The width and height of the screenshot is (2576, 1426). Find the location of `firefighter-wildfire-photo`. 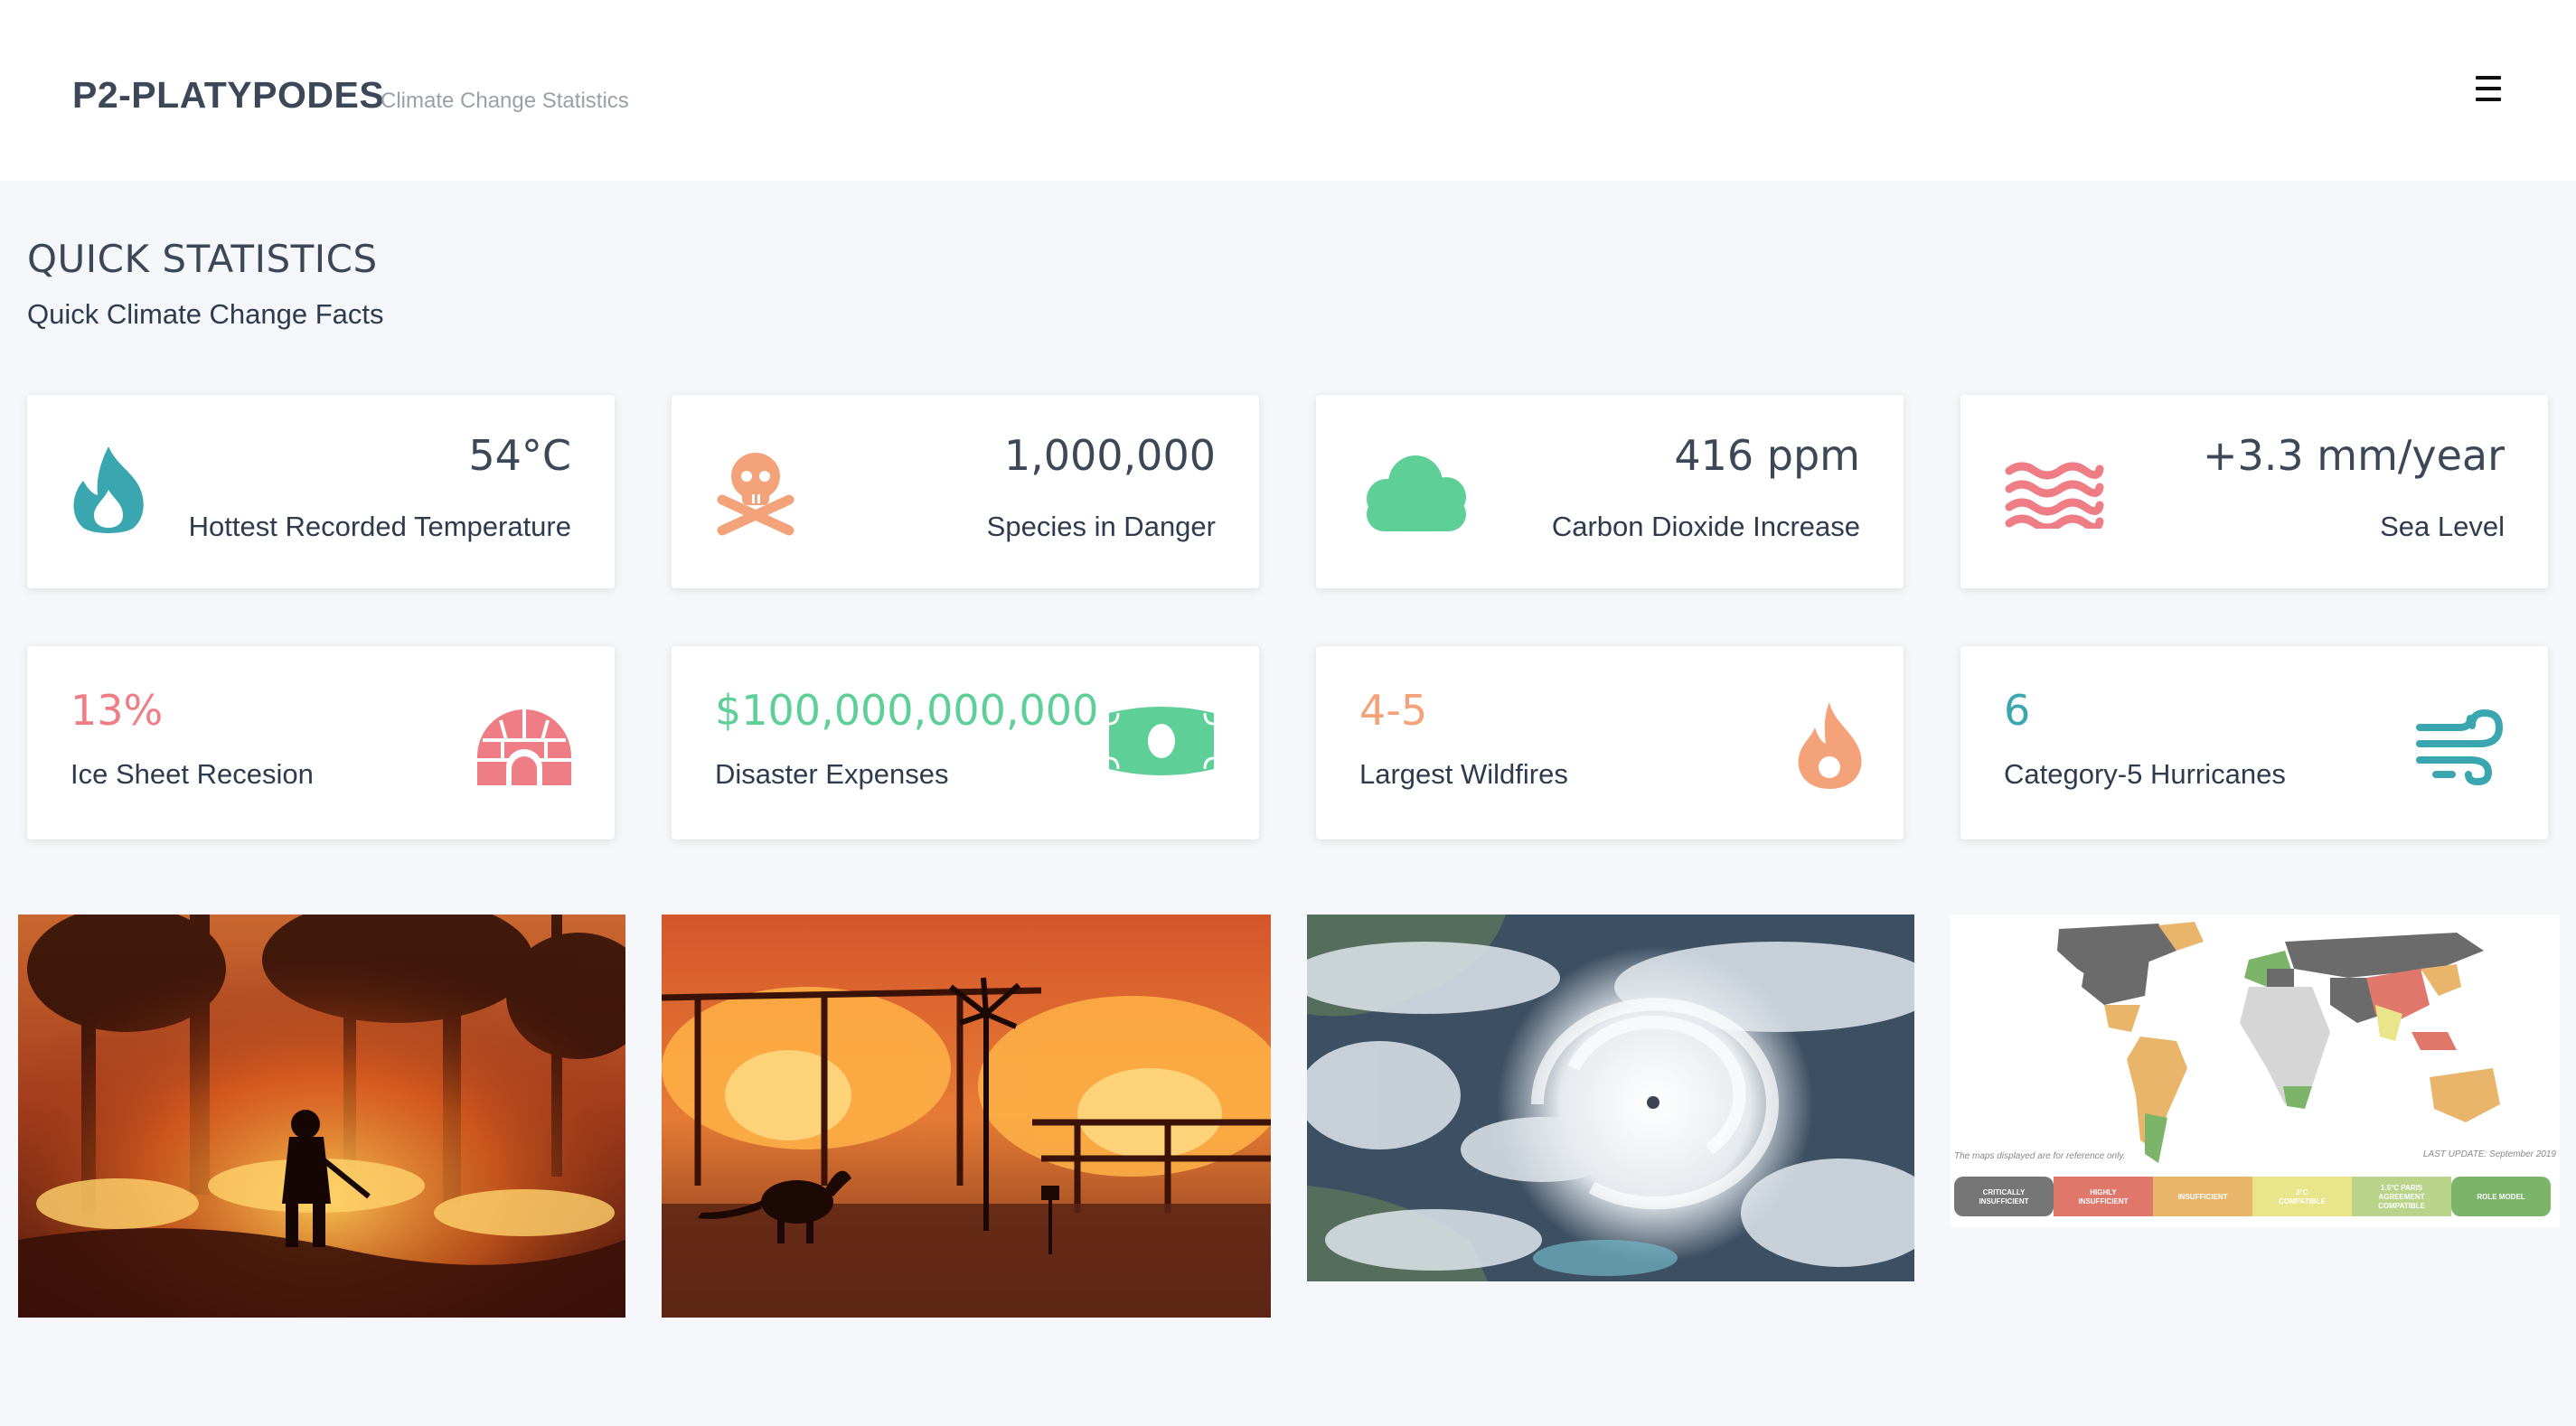

firefighter-wildfire-photo is located at coordinates (322, 1116).